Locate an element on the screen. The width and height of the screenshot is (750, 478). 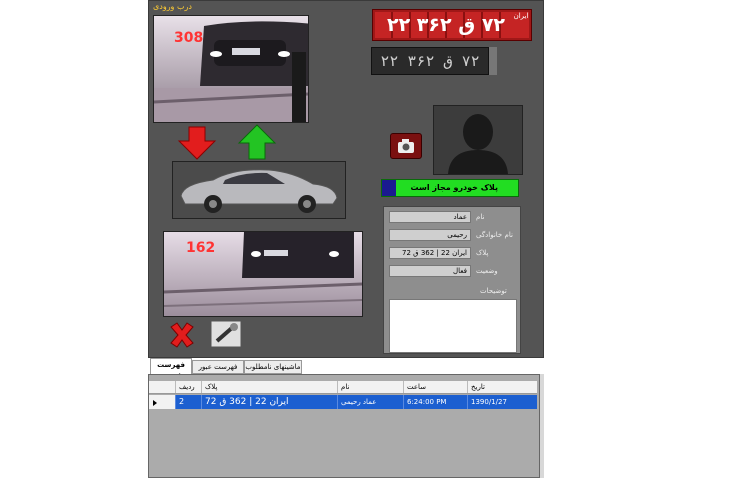
notes-textarea is located at coordinates (453, 326).